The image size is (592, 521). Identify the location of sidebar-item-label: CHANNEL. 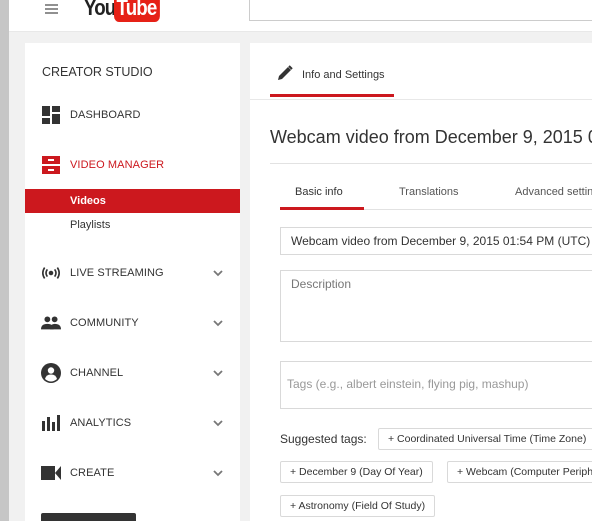
(97, 373).